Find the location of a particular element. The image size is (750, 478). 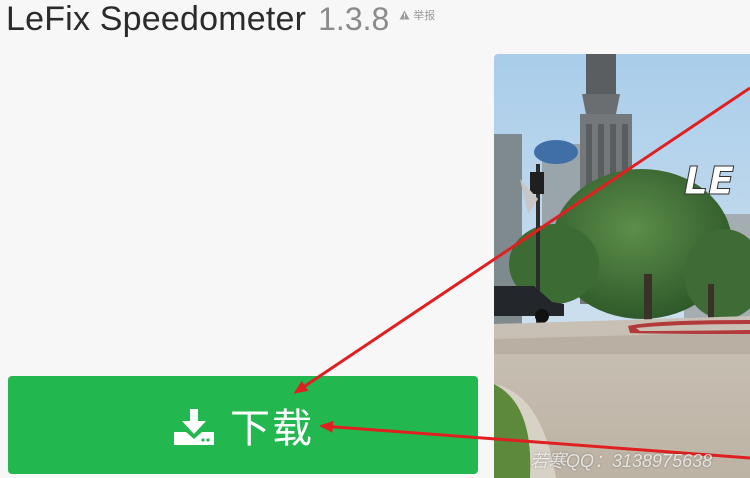

download-button: 下载 is located at coordinates (243, 425).